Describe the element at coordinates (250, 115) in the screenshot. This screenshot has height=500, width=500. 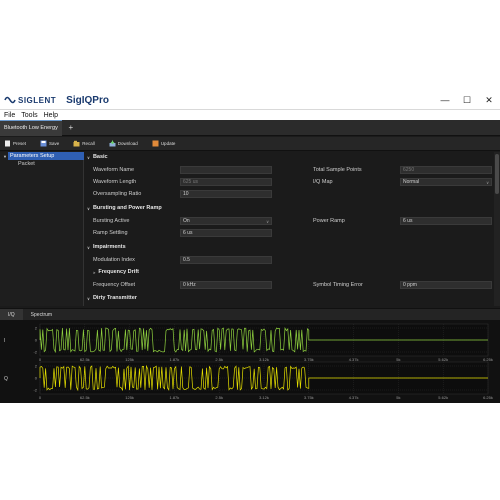
I see `menu-bar: File Tools Help` at that location.